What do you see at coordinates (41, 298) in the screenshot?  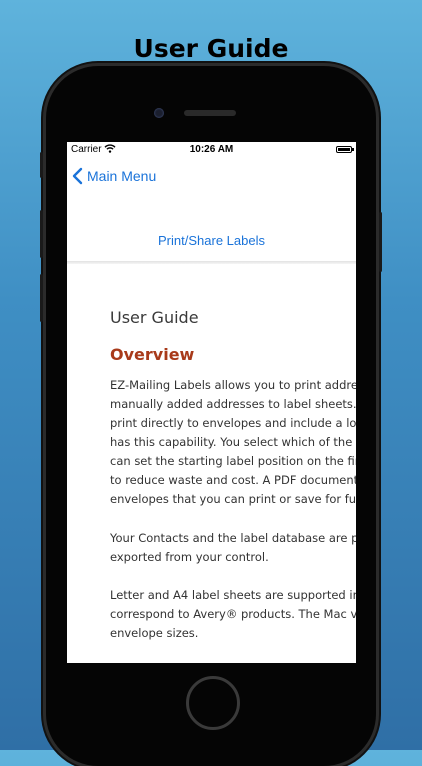 I see `volume-down-button` at bounding box center [41, 298].